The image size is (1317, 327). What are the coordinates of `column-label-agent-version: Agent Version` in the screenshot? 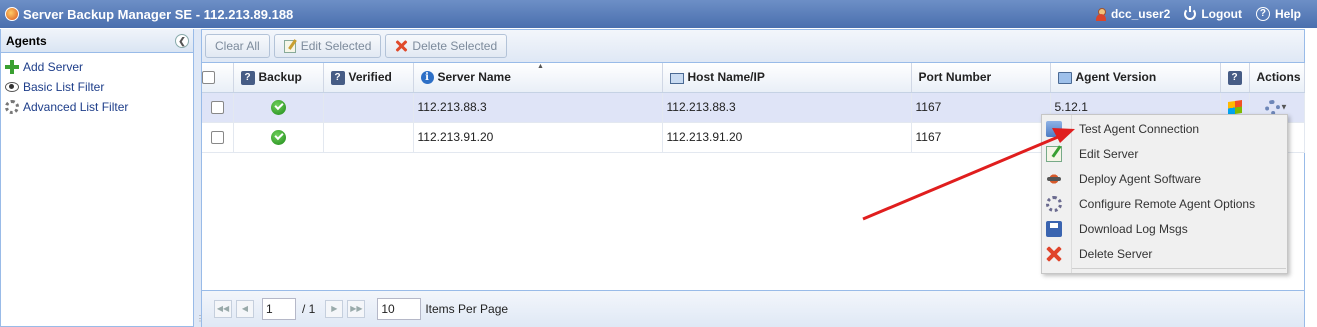 It's located at (1116, 77).